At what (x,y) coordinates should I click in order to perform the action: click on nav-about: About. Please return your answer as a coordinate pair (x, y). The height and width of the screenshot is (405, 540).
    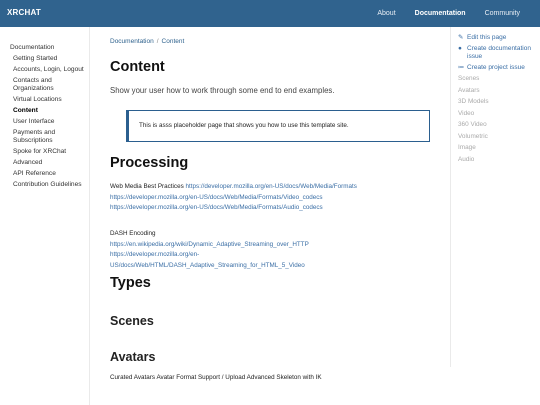
    Looking at the image, I should click on (386, 13).